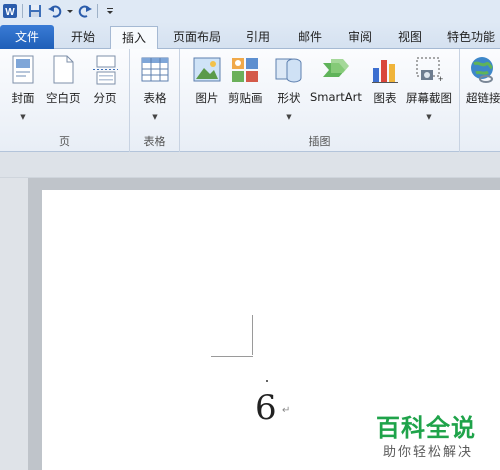  Describe the element at coordinates (385, 70) in the screenshot. I see `chart-icon` at that location.